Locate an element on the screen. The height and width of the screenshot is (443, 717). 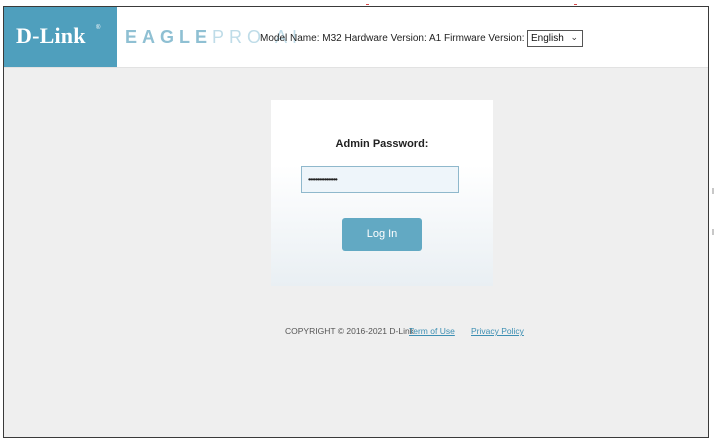
copyright-text: COPYRIGHT © 2016-2021 D-Link is located at coordinates (349, 331).